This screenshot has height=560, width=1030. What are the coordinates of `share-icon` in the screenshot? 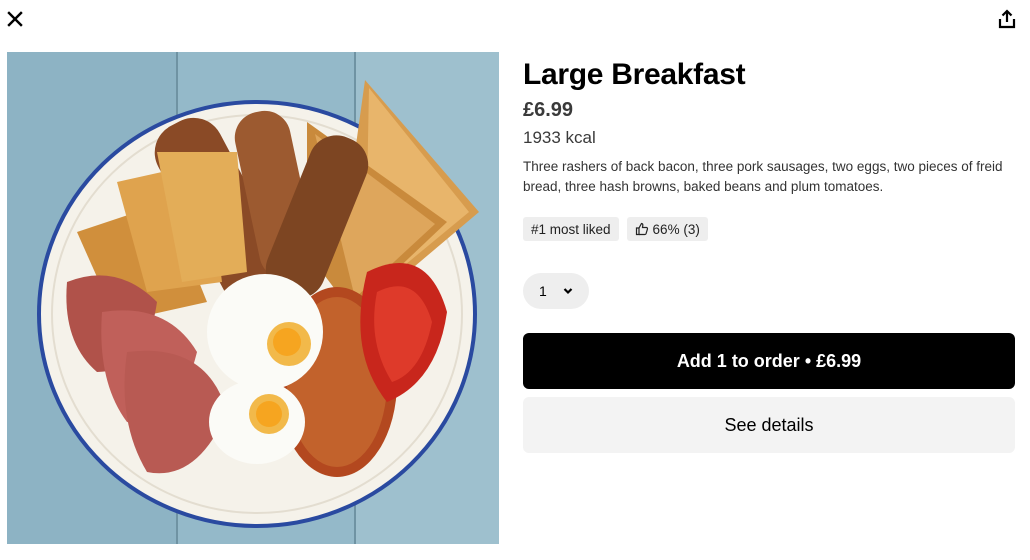 It's located at (1007, 19).